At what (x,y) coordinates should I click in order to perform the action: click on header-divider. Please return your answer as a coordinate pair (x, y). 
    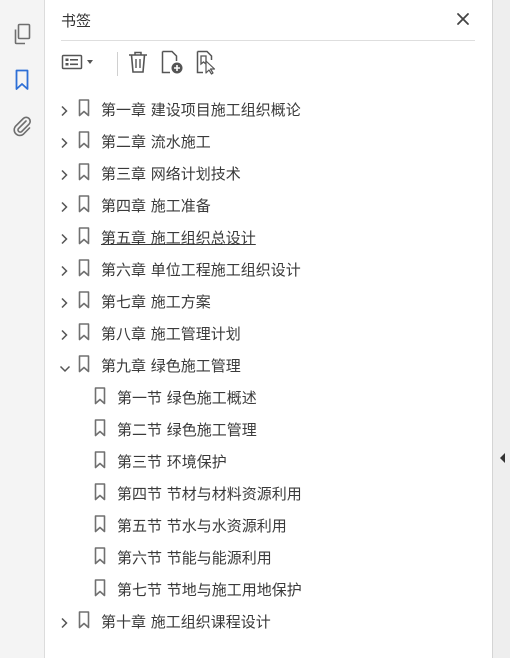
    Looking at the image, I should click on (268, 40).